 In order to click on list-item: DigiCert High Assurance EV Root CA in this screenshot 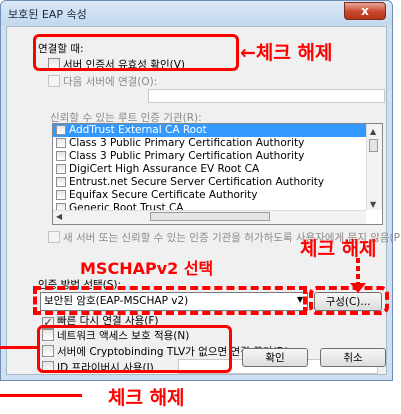, I will do `click(217, 169)`.